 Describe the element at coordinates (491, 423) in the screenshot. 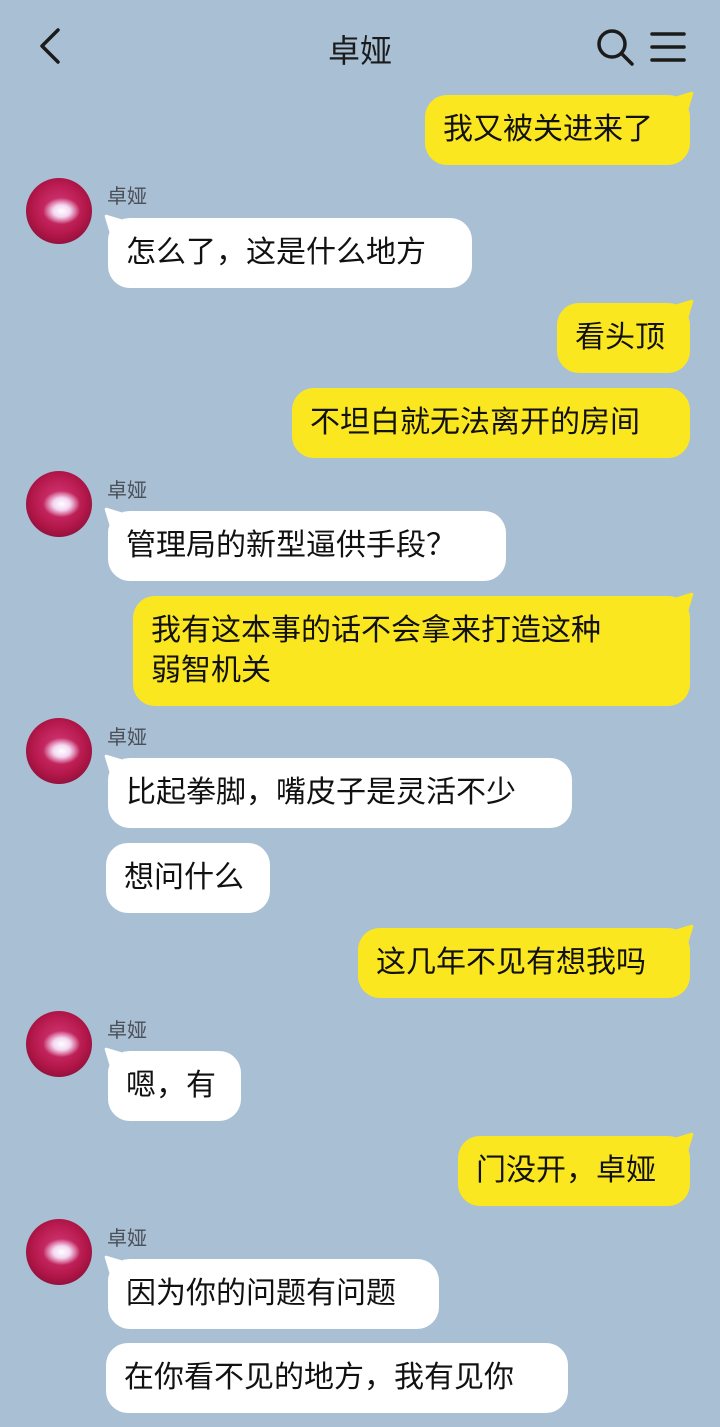

I see `message-bubble-outgoing: 不坦白就无法离开的房间` at that location.